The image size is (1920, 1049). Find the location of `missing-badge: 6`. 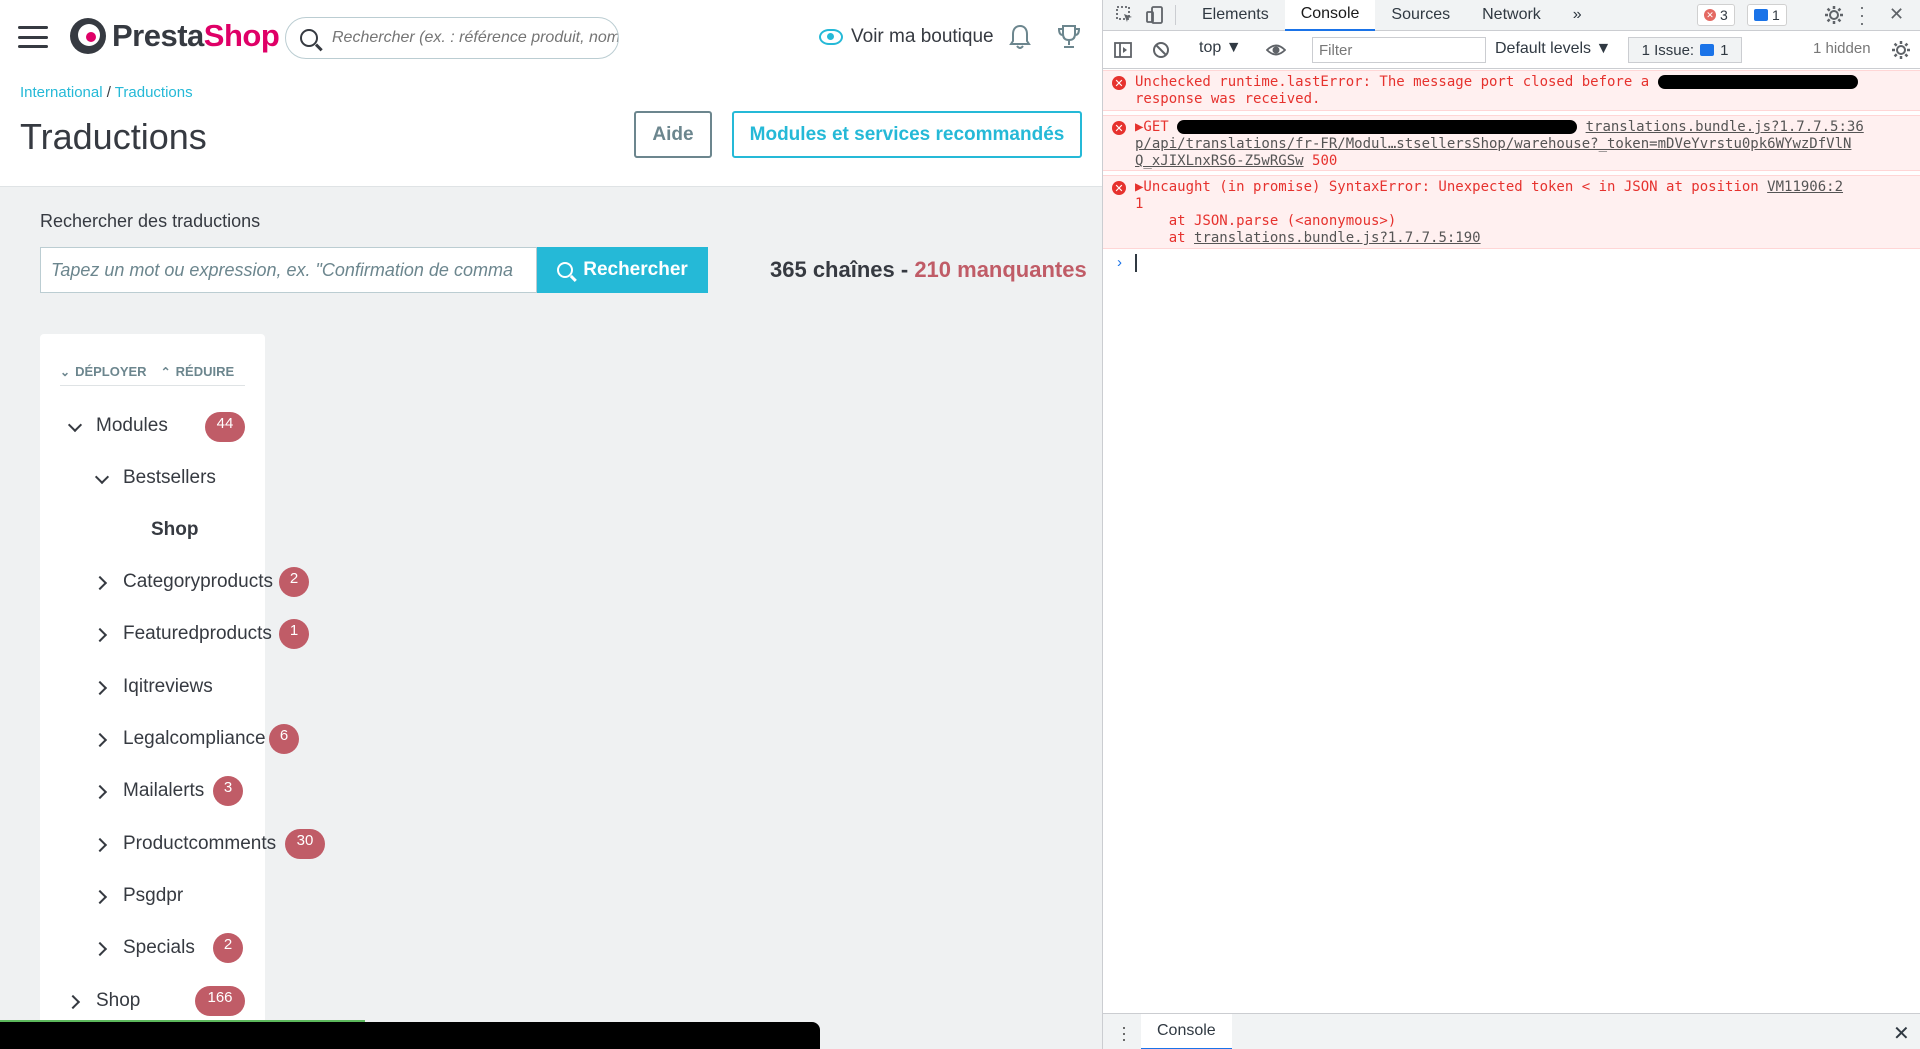

missing-badge: 6 is located at coordinates (284, 739).